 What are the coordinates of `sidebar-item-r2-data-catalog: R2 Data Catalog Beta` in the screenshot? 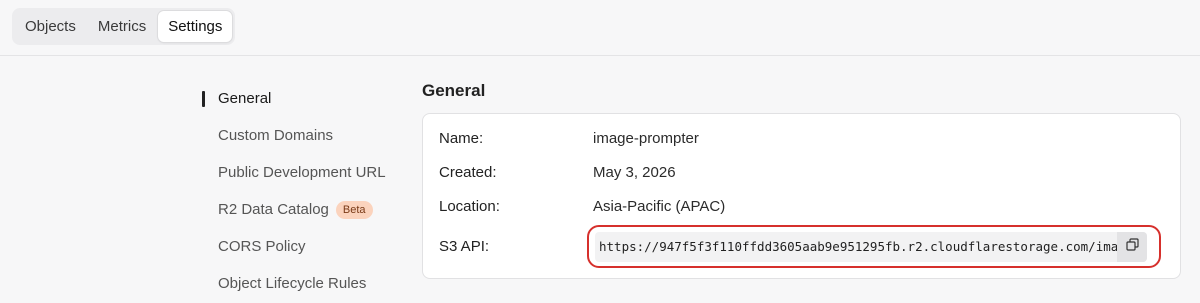 It's located at (300, 209).